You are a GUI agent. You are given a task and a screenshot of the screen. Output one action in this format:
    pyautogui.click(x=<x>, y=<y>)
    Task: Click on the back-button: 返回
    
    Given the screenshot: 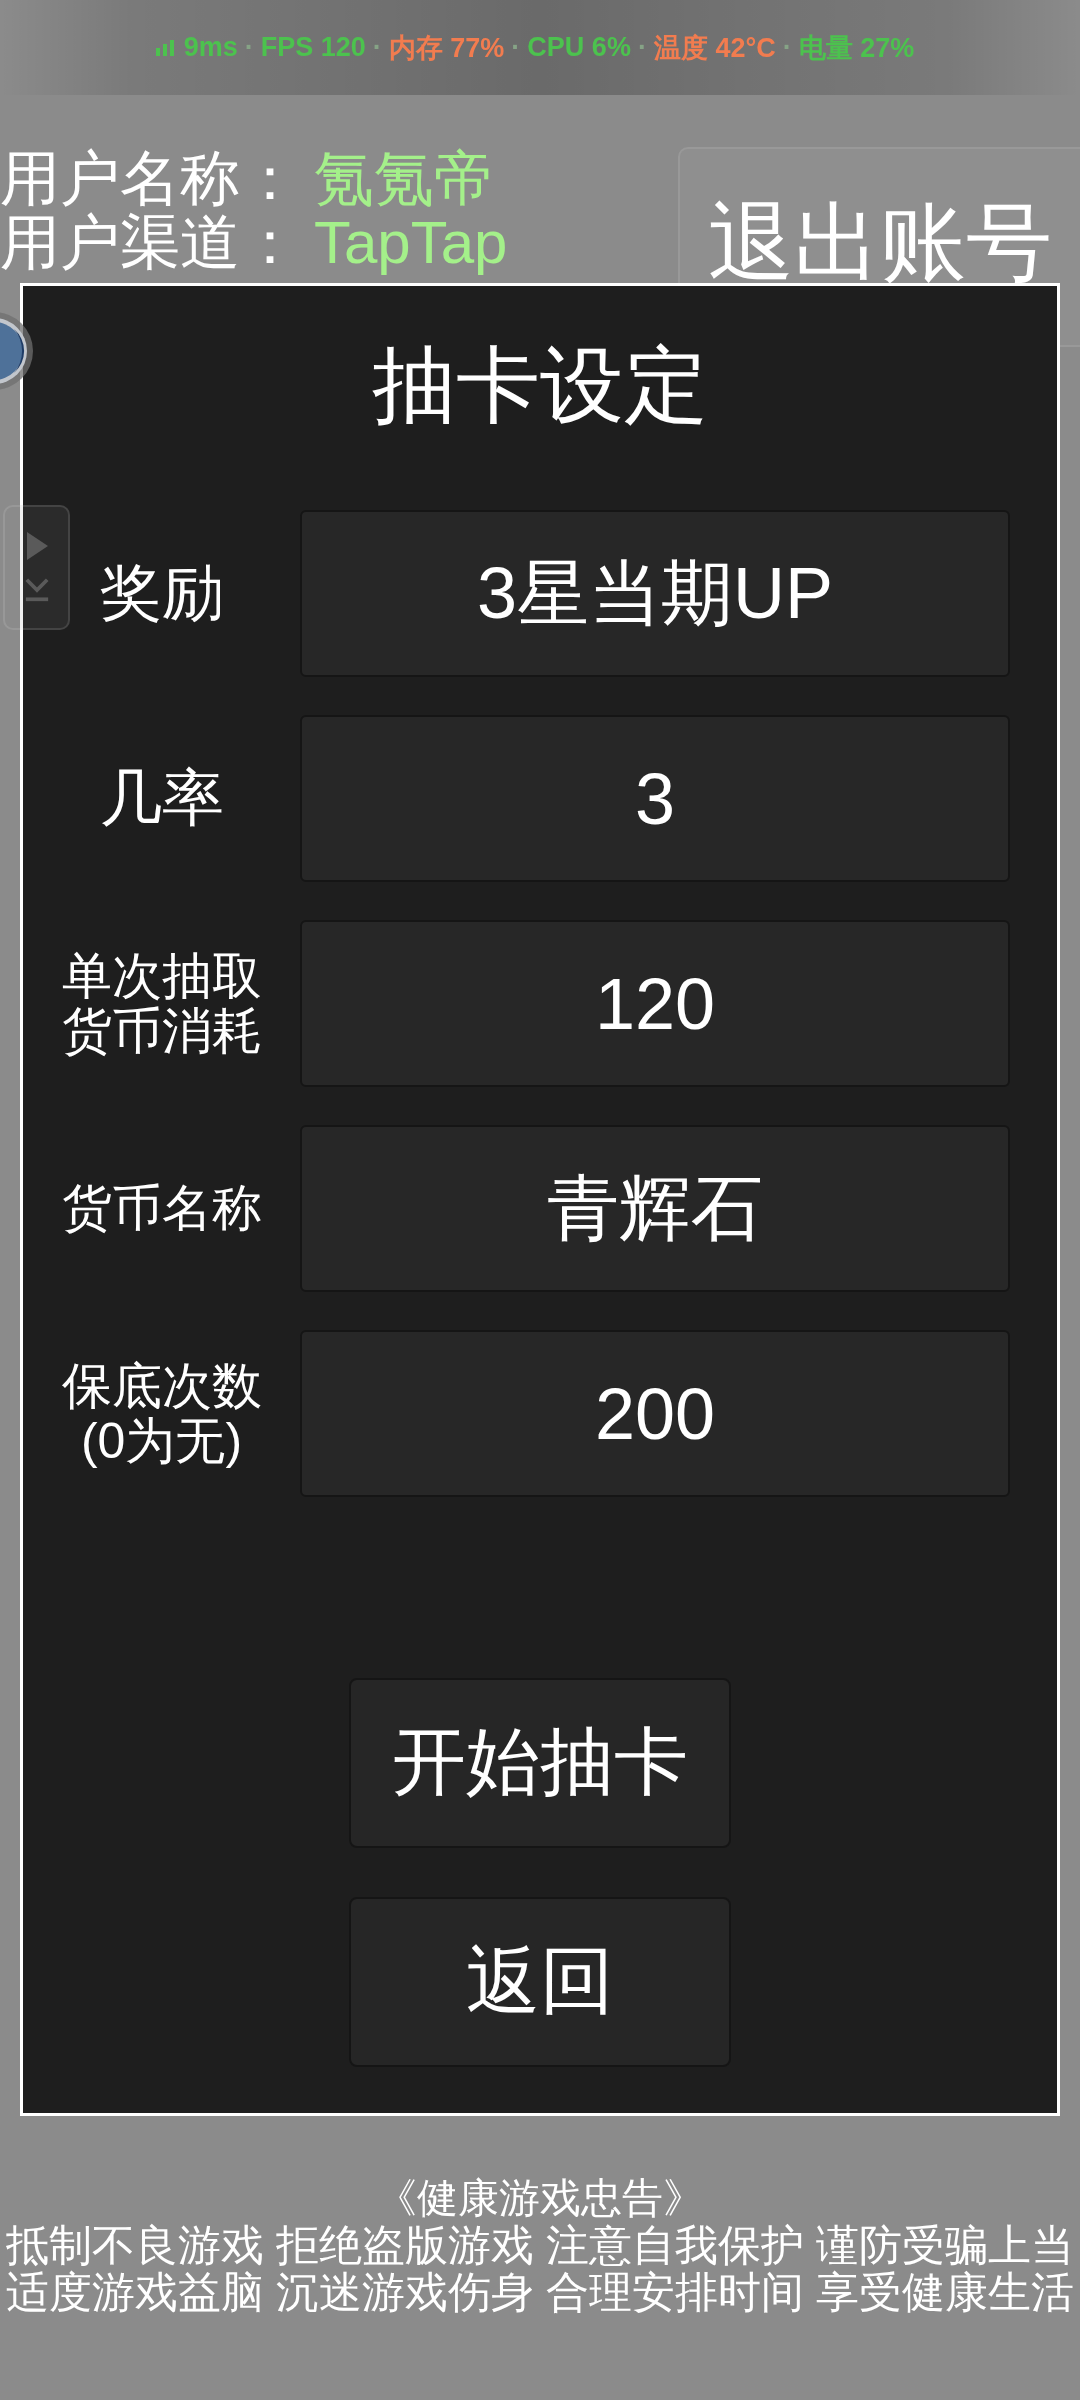 What is the action you would take?
    pyautogui.click(x=540, y=1982)
    